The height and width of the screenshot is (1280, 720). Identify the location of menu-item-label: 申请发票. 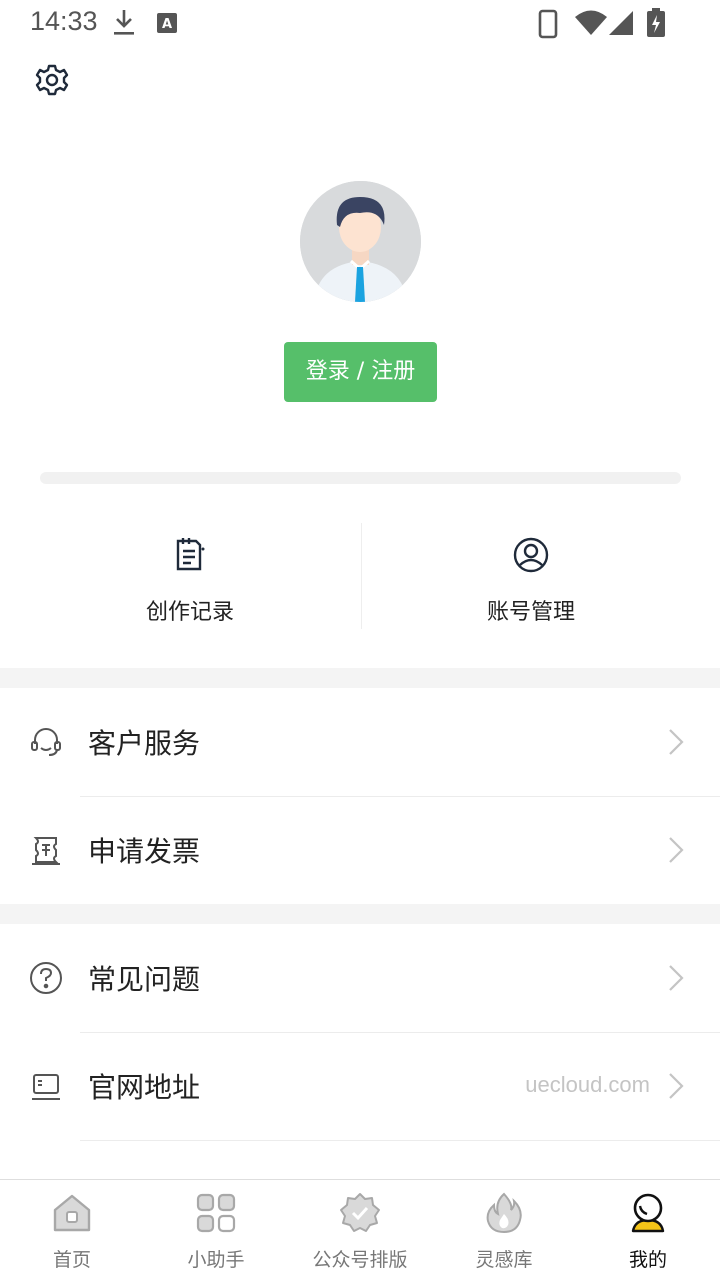
(144, 851).